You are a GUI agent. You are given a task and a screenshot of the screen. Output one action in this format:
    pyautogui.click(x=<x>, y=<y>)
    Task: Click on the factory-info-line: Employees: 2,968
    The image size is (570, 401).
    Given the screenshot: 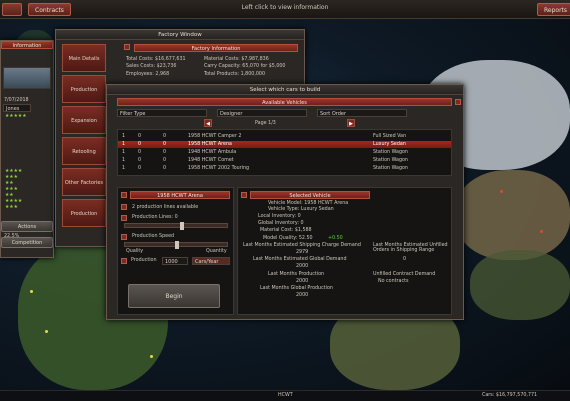 What is the action you would take?
    pyautogui.click(x=148, y=74)
    